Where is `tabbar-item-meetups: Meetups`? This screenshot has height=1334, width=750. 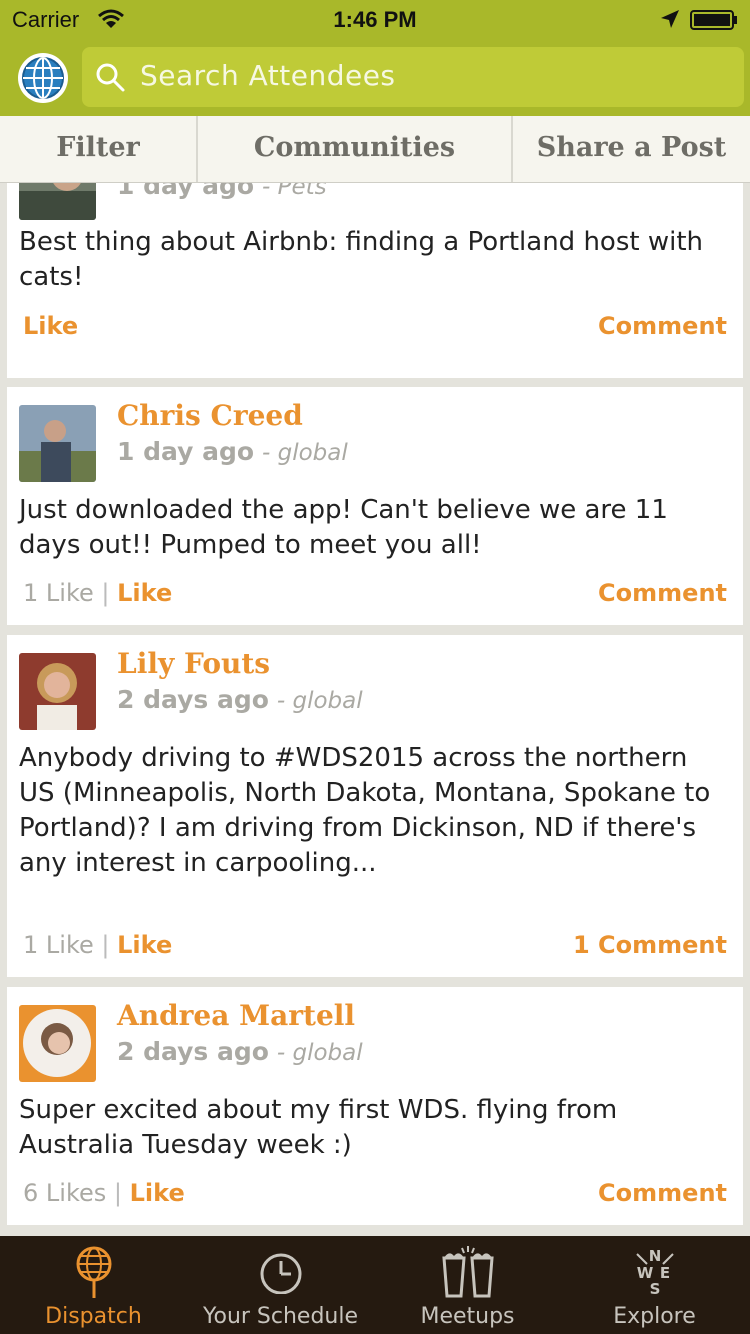 tabbar-item-meetups: Meetups is located at coordinates (467, 1285).